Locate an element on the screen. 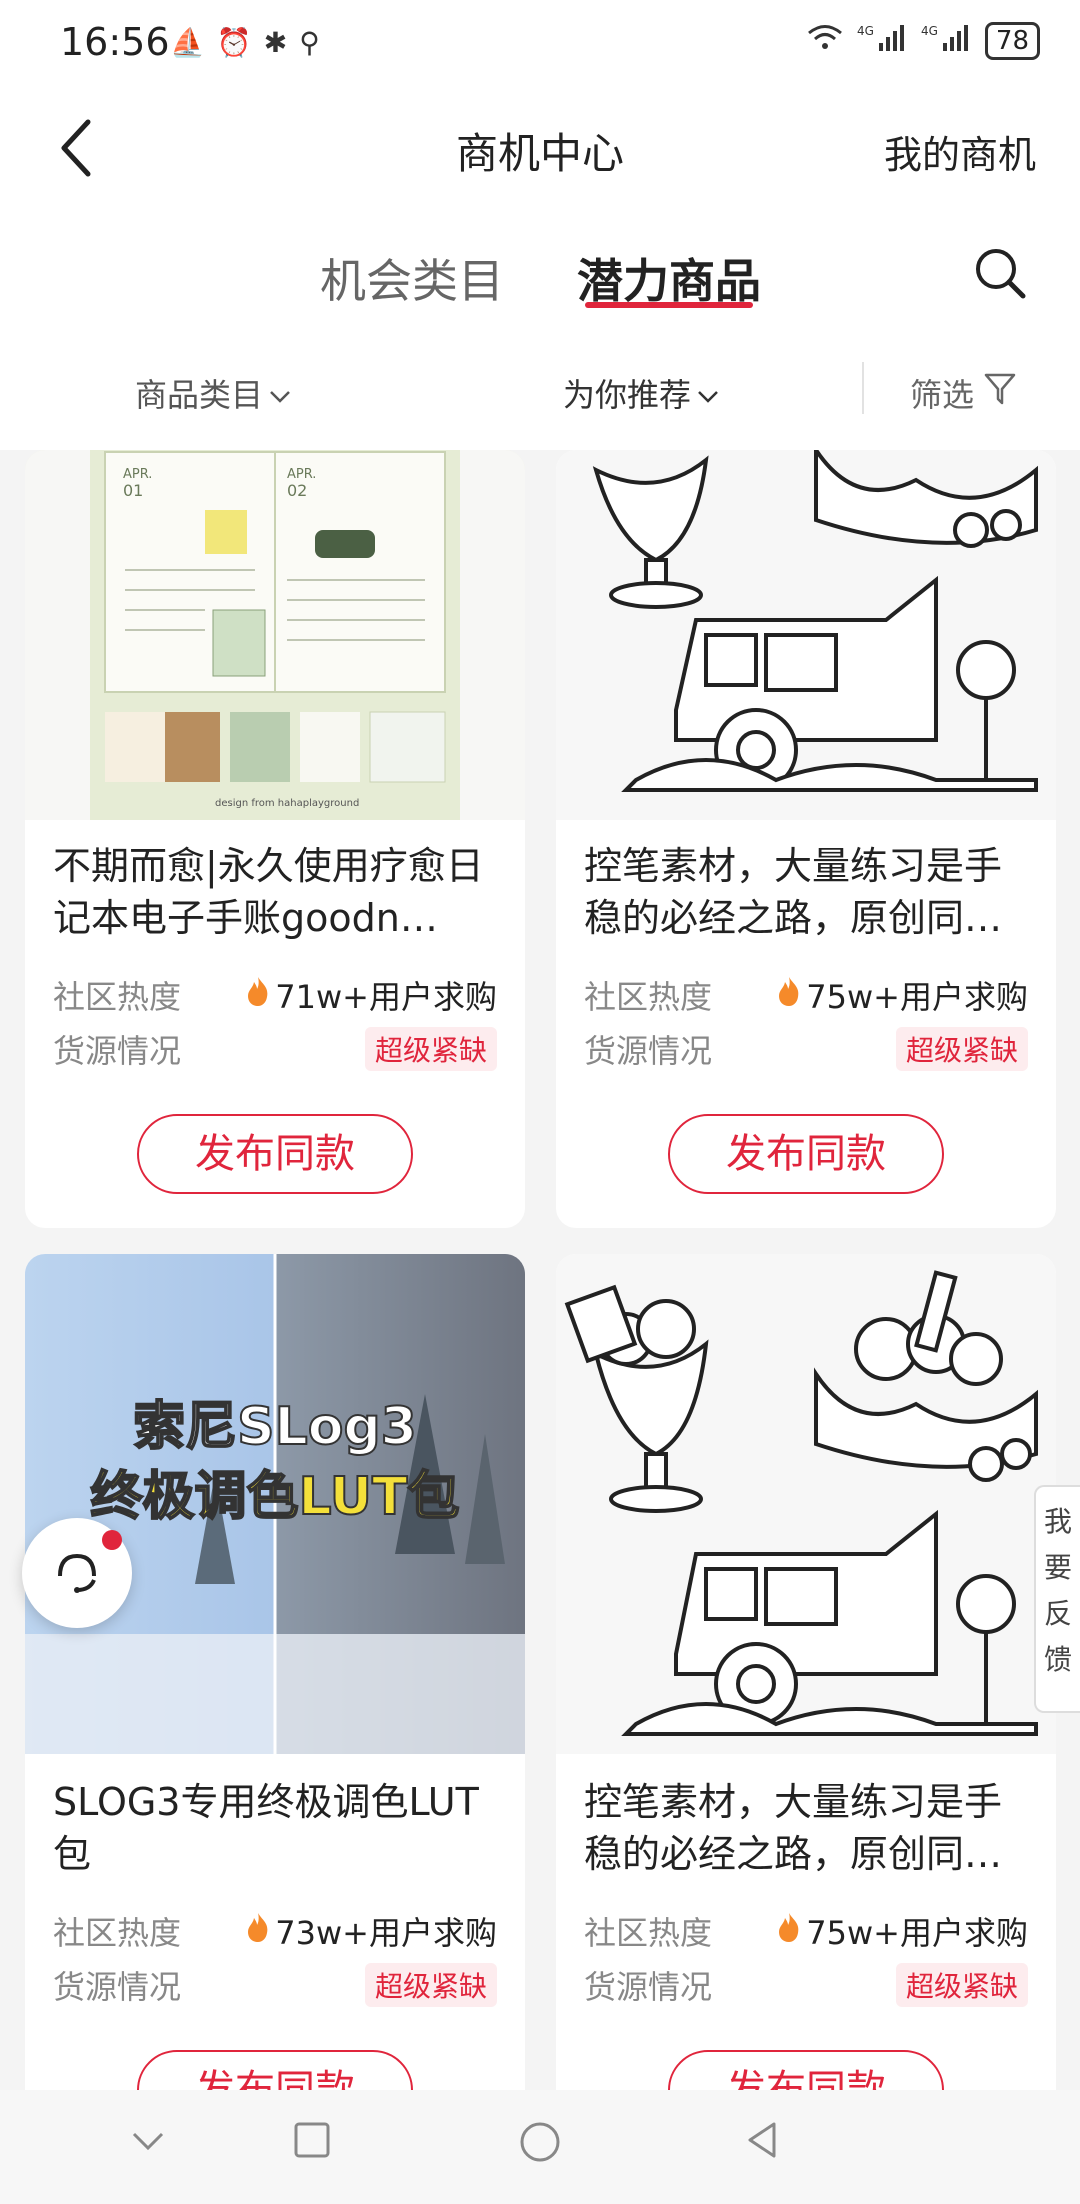  funnel-icon is located at coordinates (1000, 393).